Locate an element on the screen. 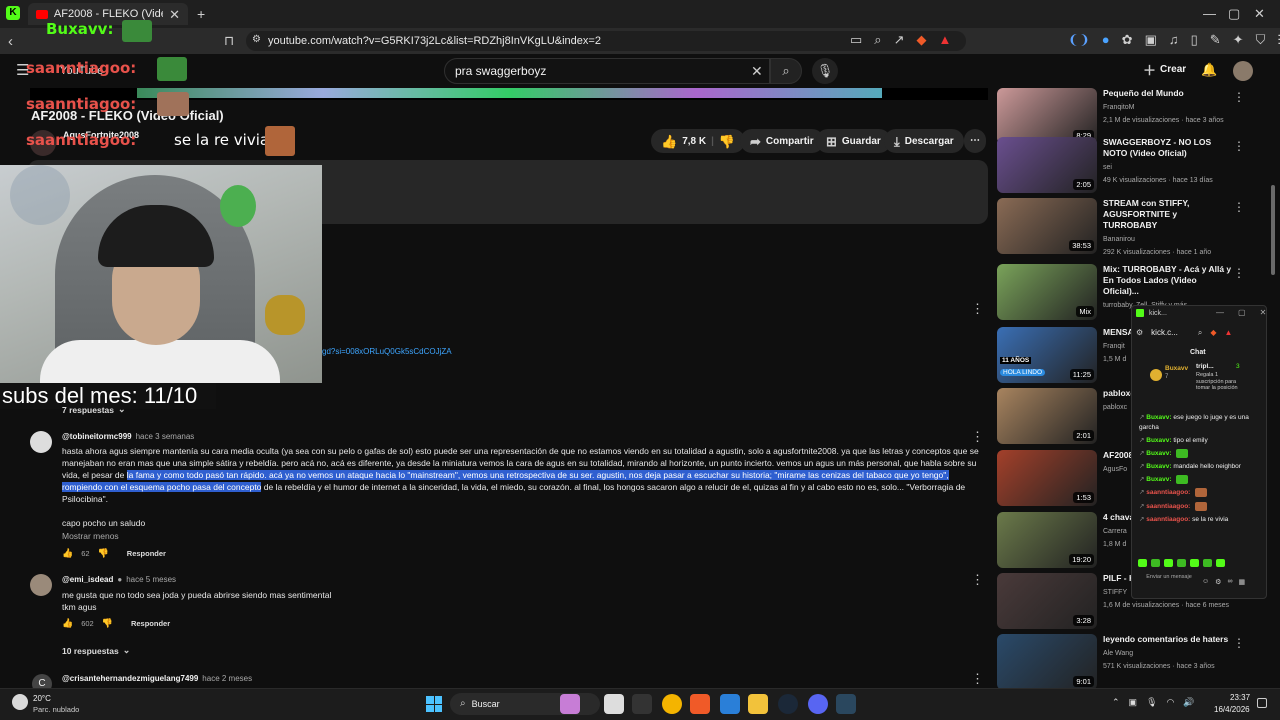  comment-like-icon-2: 👍 is located at coordinates (67, 623).